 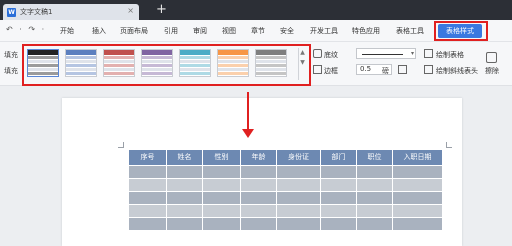 I want to click on menu-page-layout: 页面布局, so click(x=134, y=31).